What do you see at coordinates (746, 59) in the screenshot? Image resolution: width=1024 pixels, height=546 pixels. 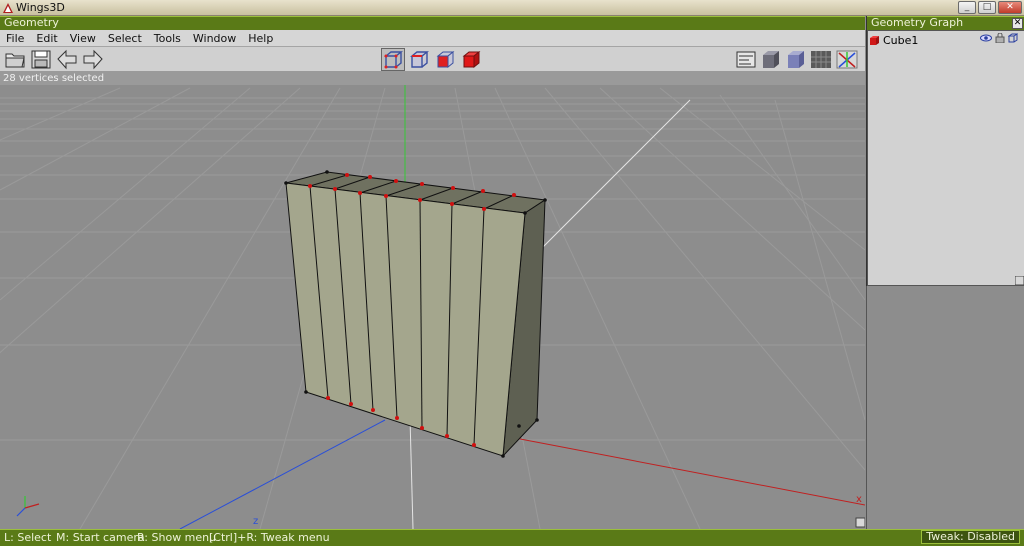 I see `workmode-icon` at bounding box center [746, 59].